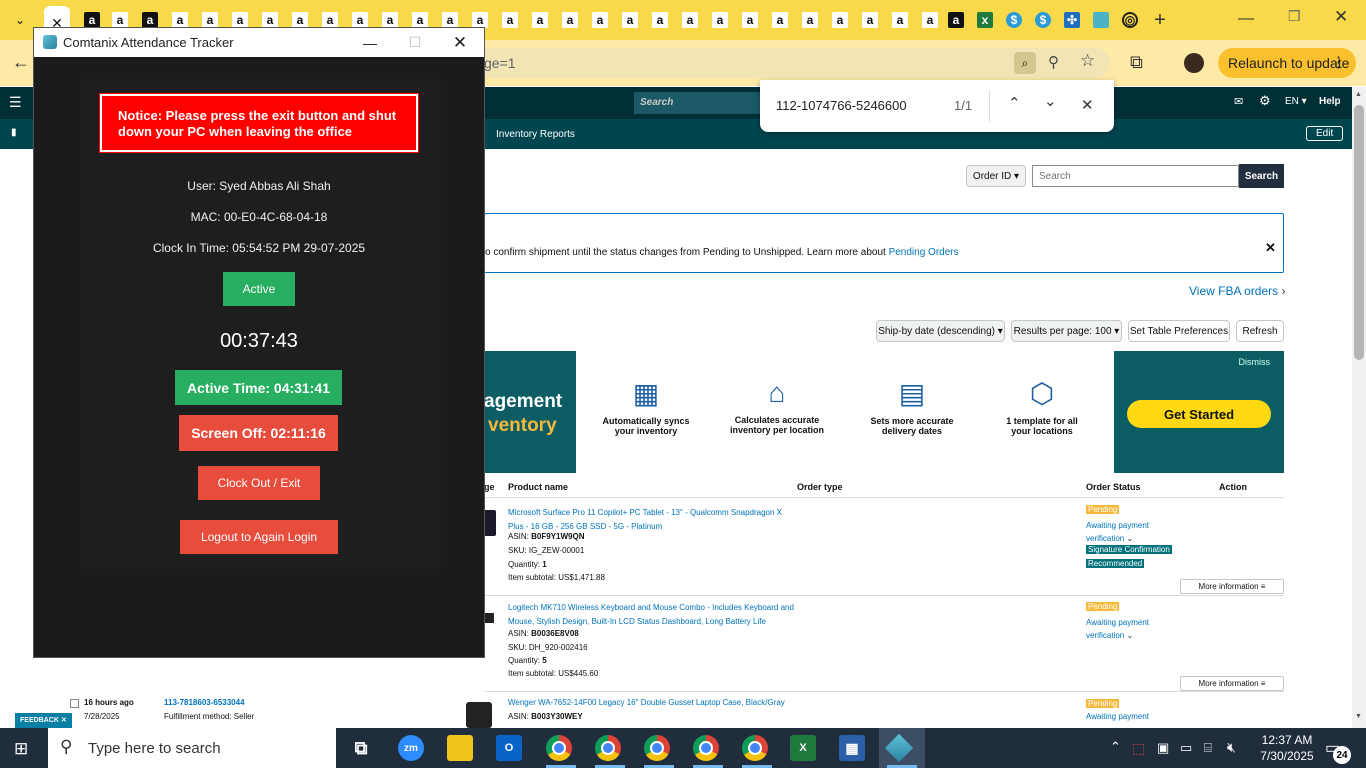  I want to click on chevron-up-icon: ⌃, so click(1115, 747).